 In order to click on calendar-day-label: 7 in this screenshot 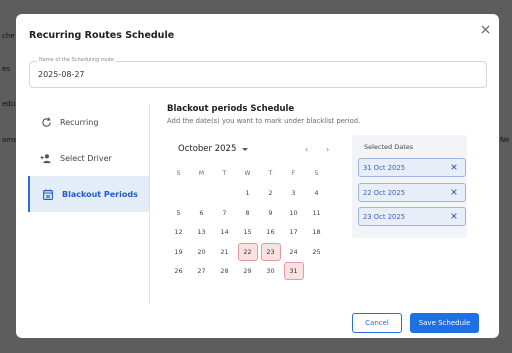, I will do `click(224, 212)`.